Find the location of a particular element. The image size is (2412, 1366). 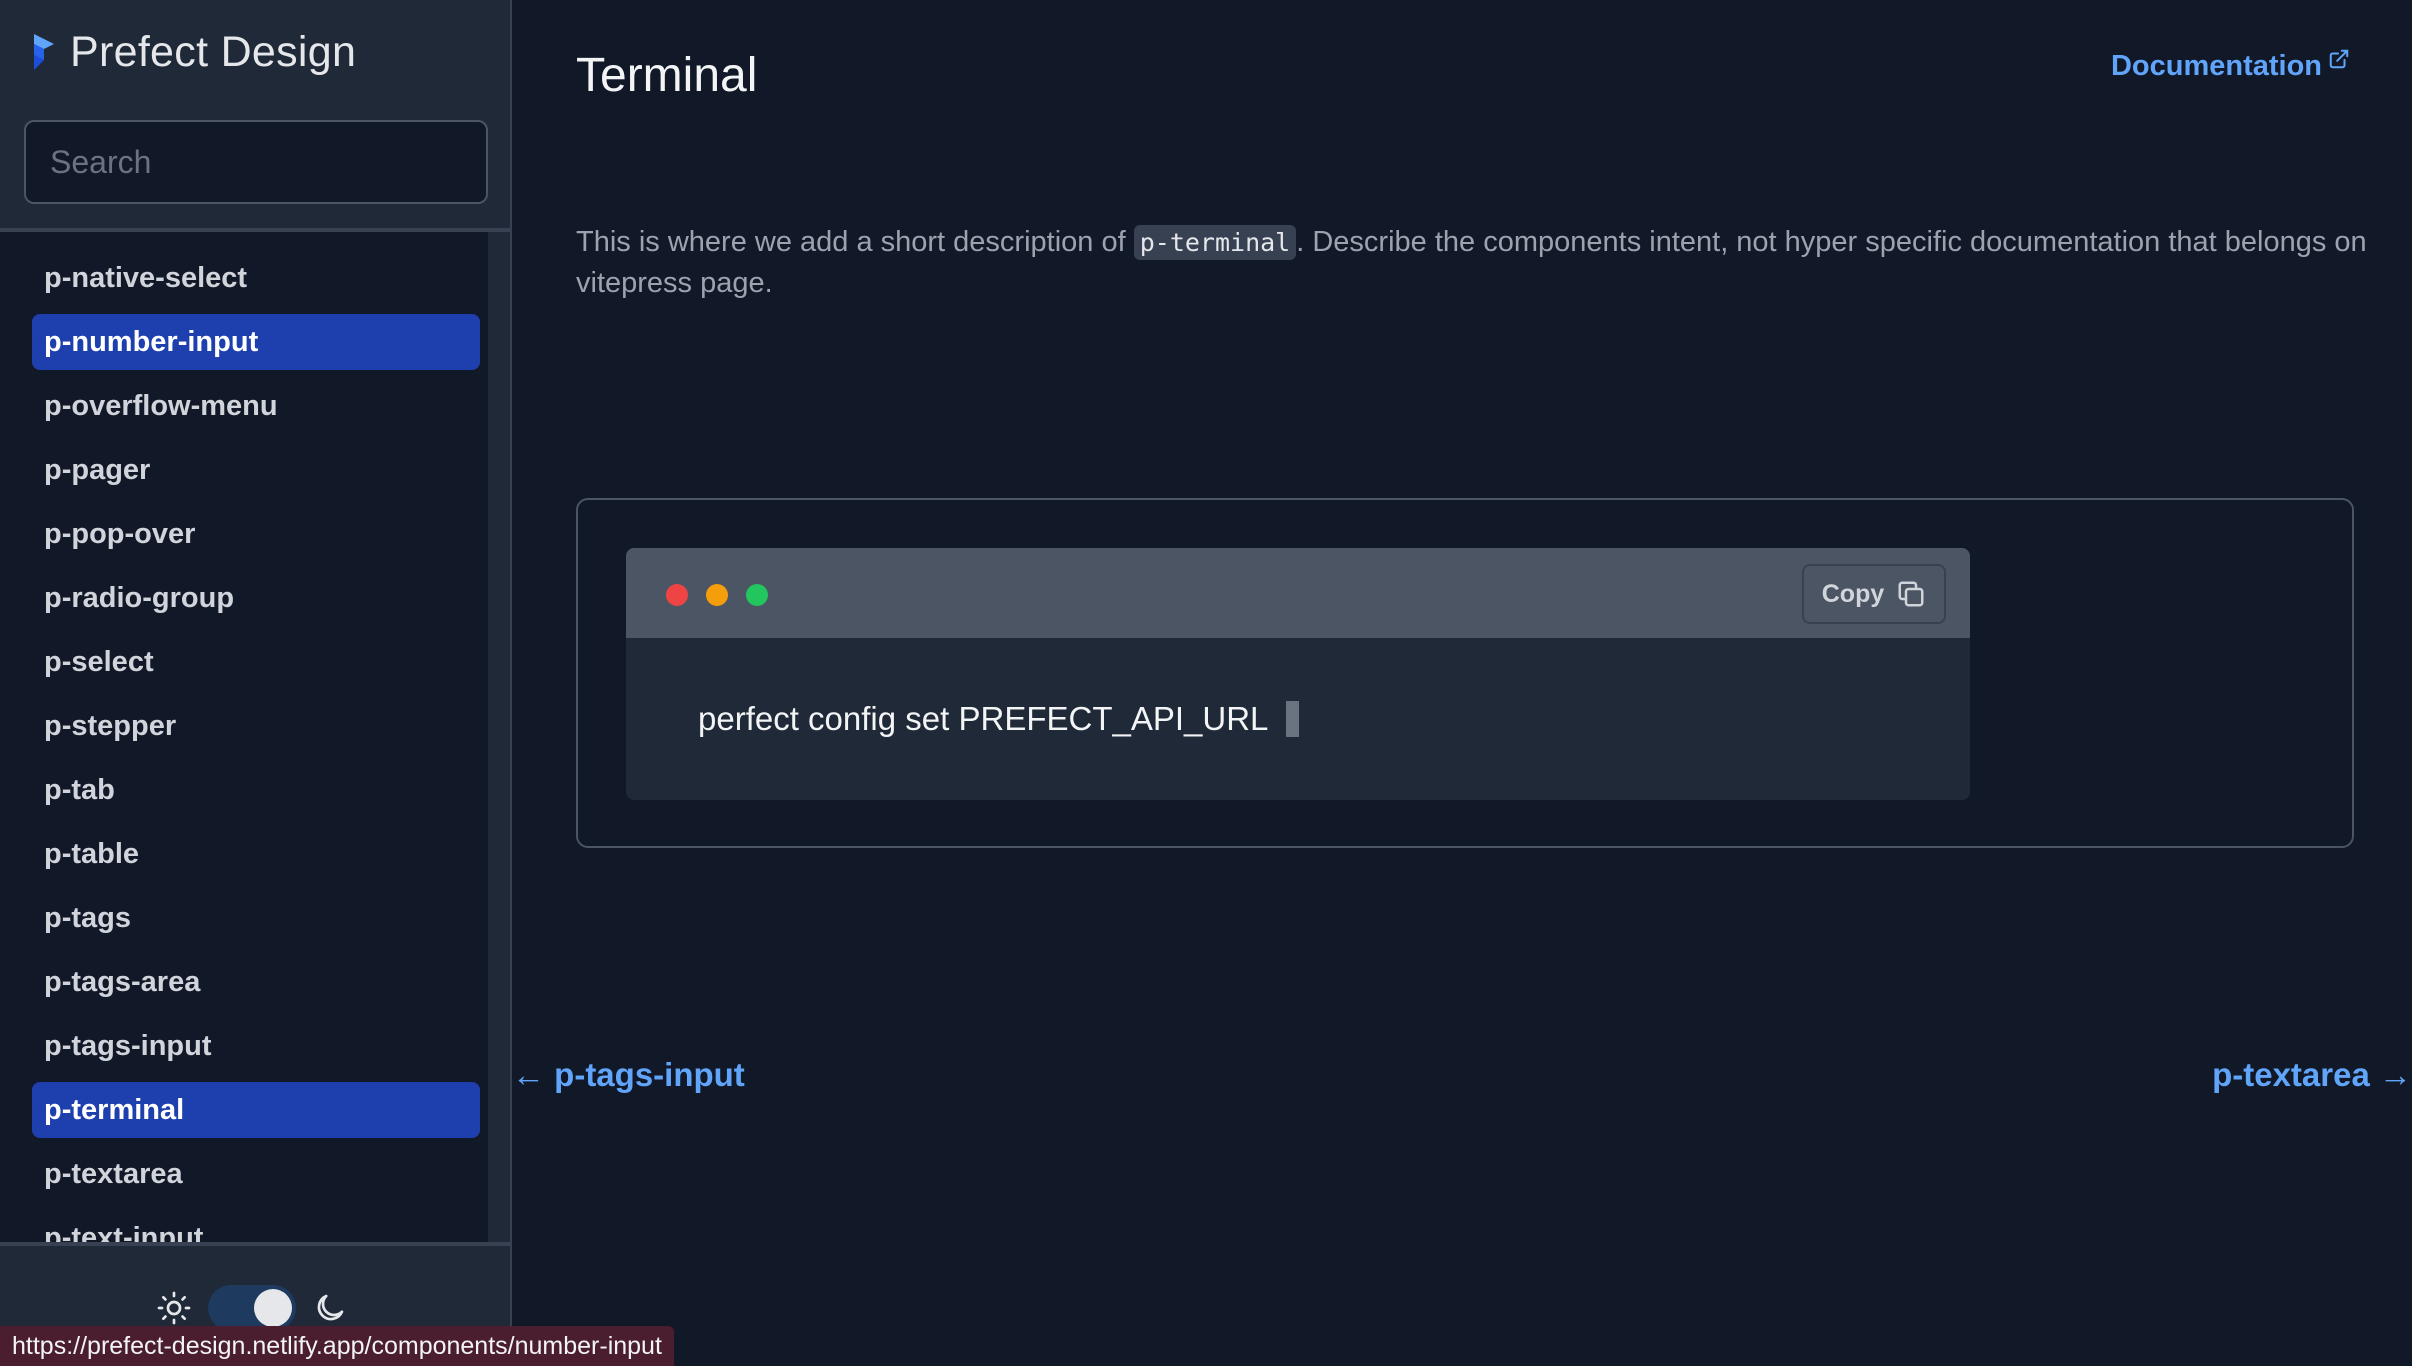

minimize-dot-icon is located at coordinates (717, 595).